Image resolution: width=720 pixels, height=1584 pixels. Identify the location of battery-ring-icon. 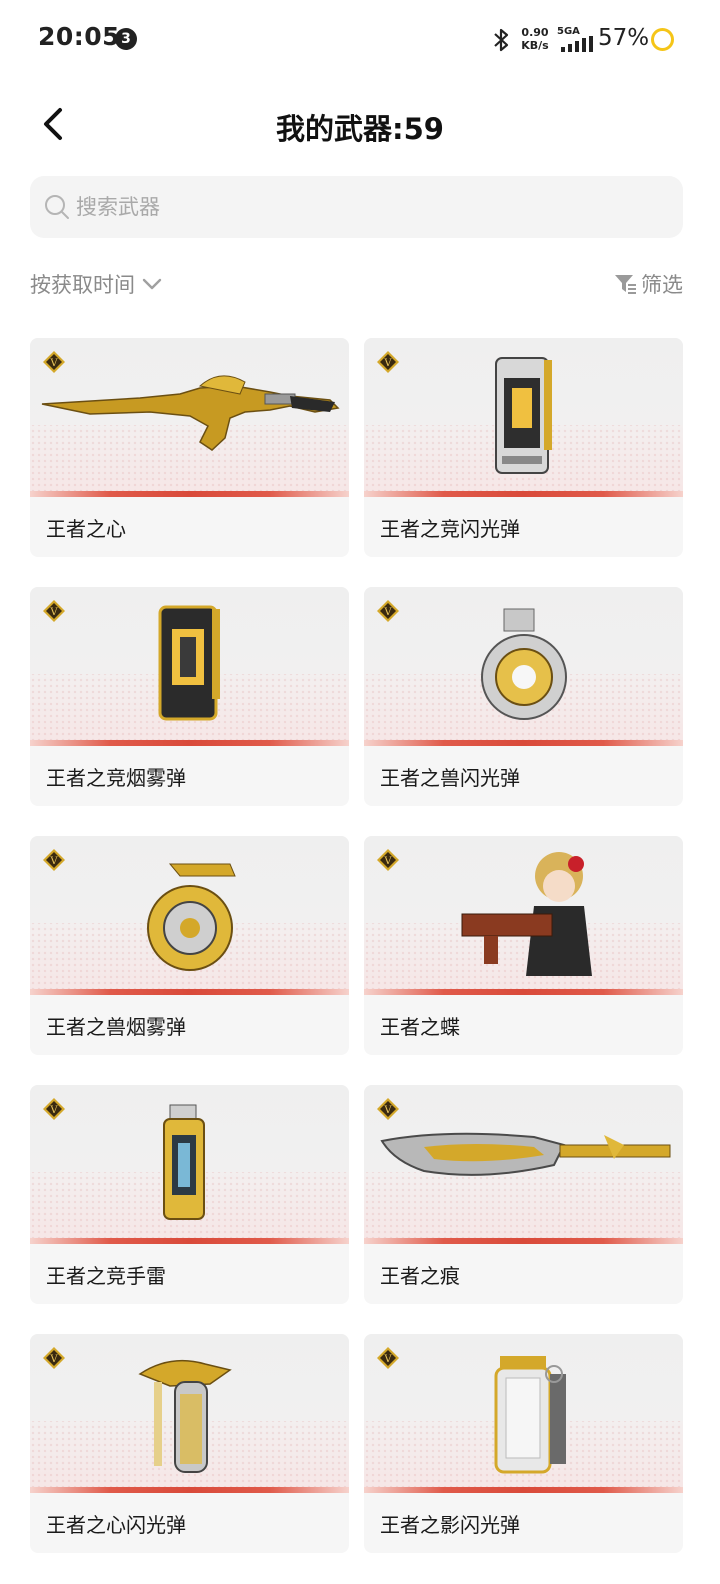
(662, 39).